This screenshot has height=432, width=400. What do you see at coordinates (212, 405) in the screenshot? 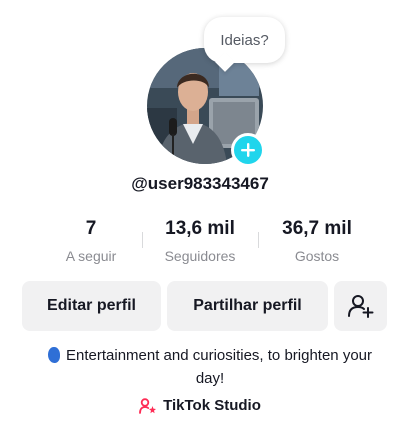
I see `tiktok-studio-label: TikTok Studio` at bounding box center [212, 405].